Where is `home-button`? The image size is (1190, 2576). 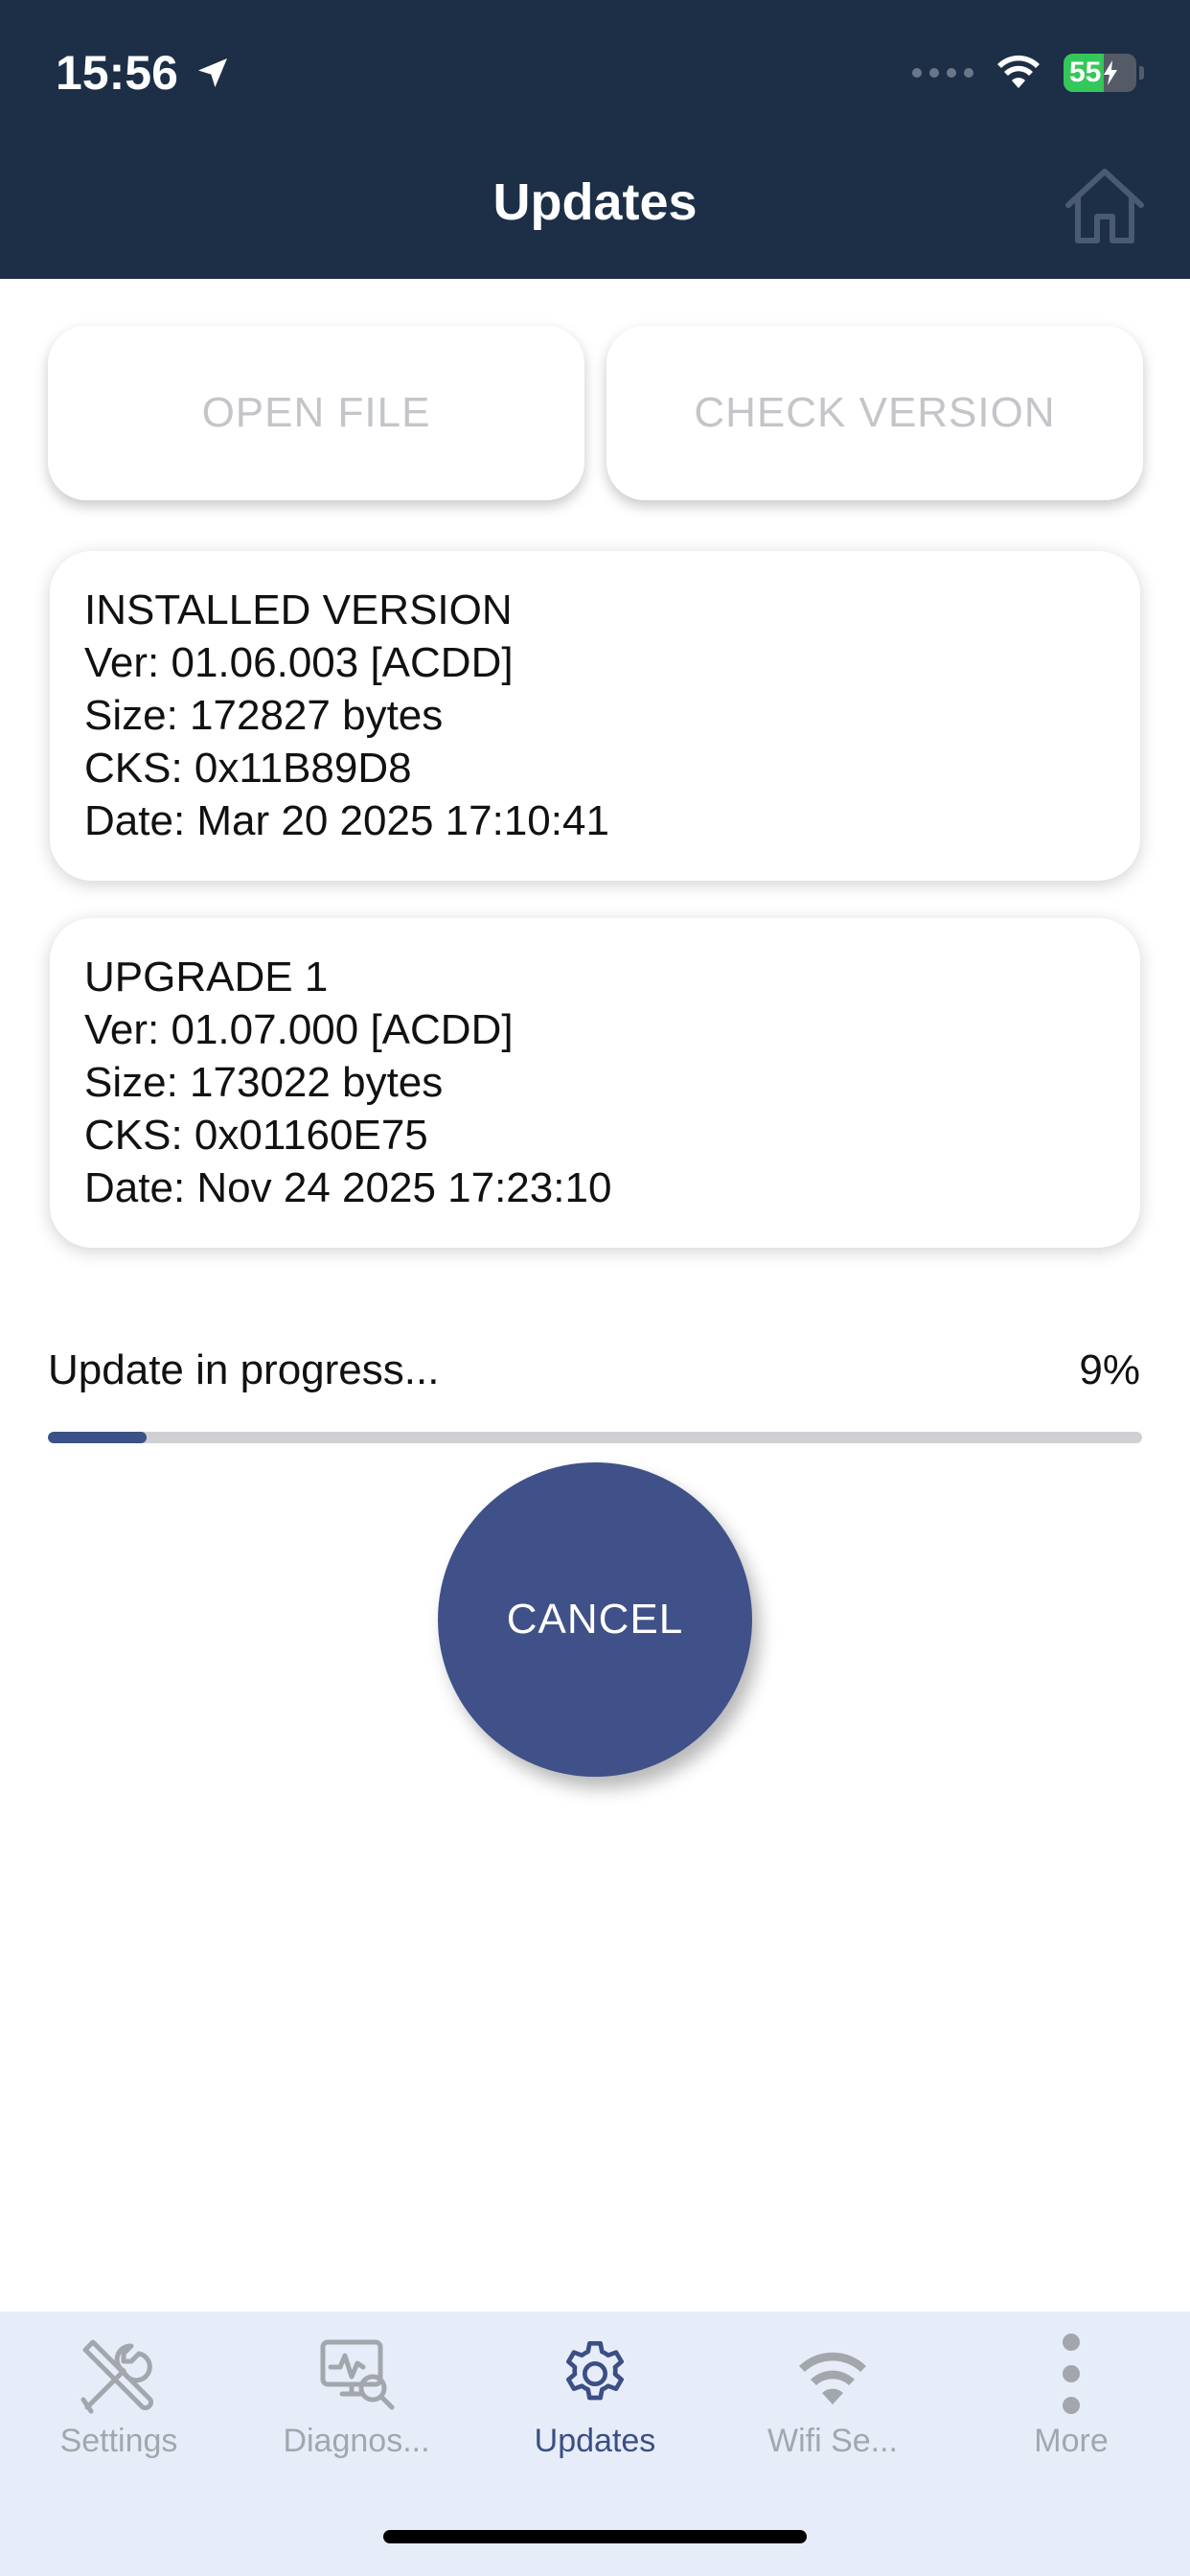 home-button is located at coordinates (1105, 206).